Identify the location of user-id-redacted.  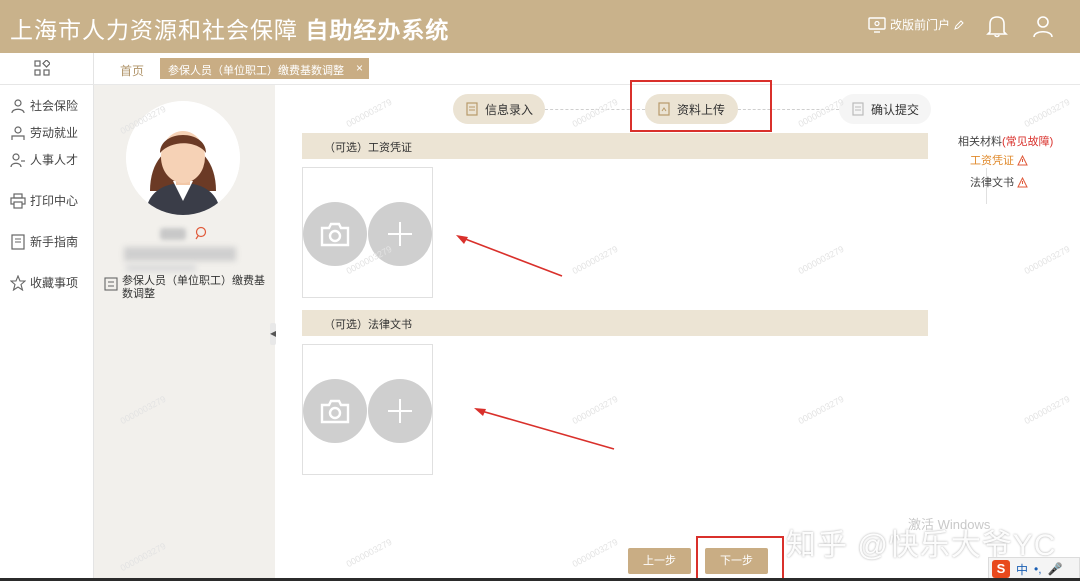
(180, 254).